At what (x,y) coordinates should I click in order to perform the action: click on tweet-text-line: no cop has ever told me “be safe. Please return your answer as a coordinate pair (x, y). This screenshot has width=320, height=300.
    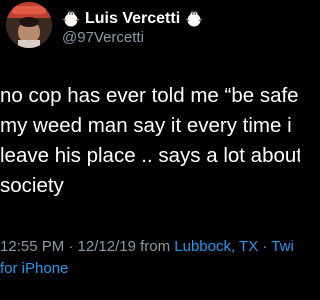
    Looking at the image, I should click on (149, 95).